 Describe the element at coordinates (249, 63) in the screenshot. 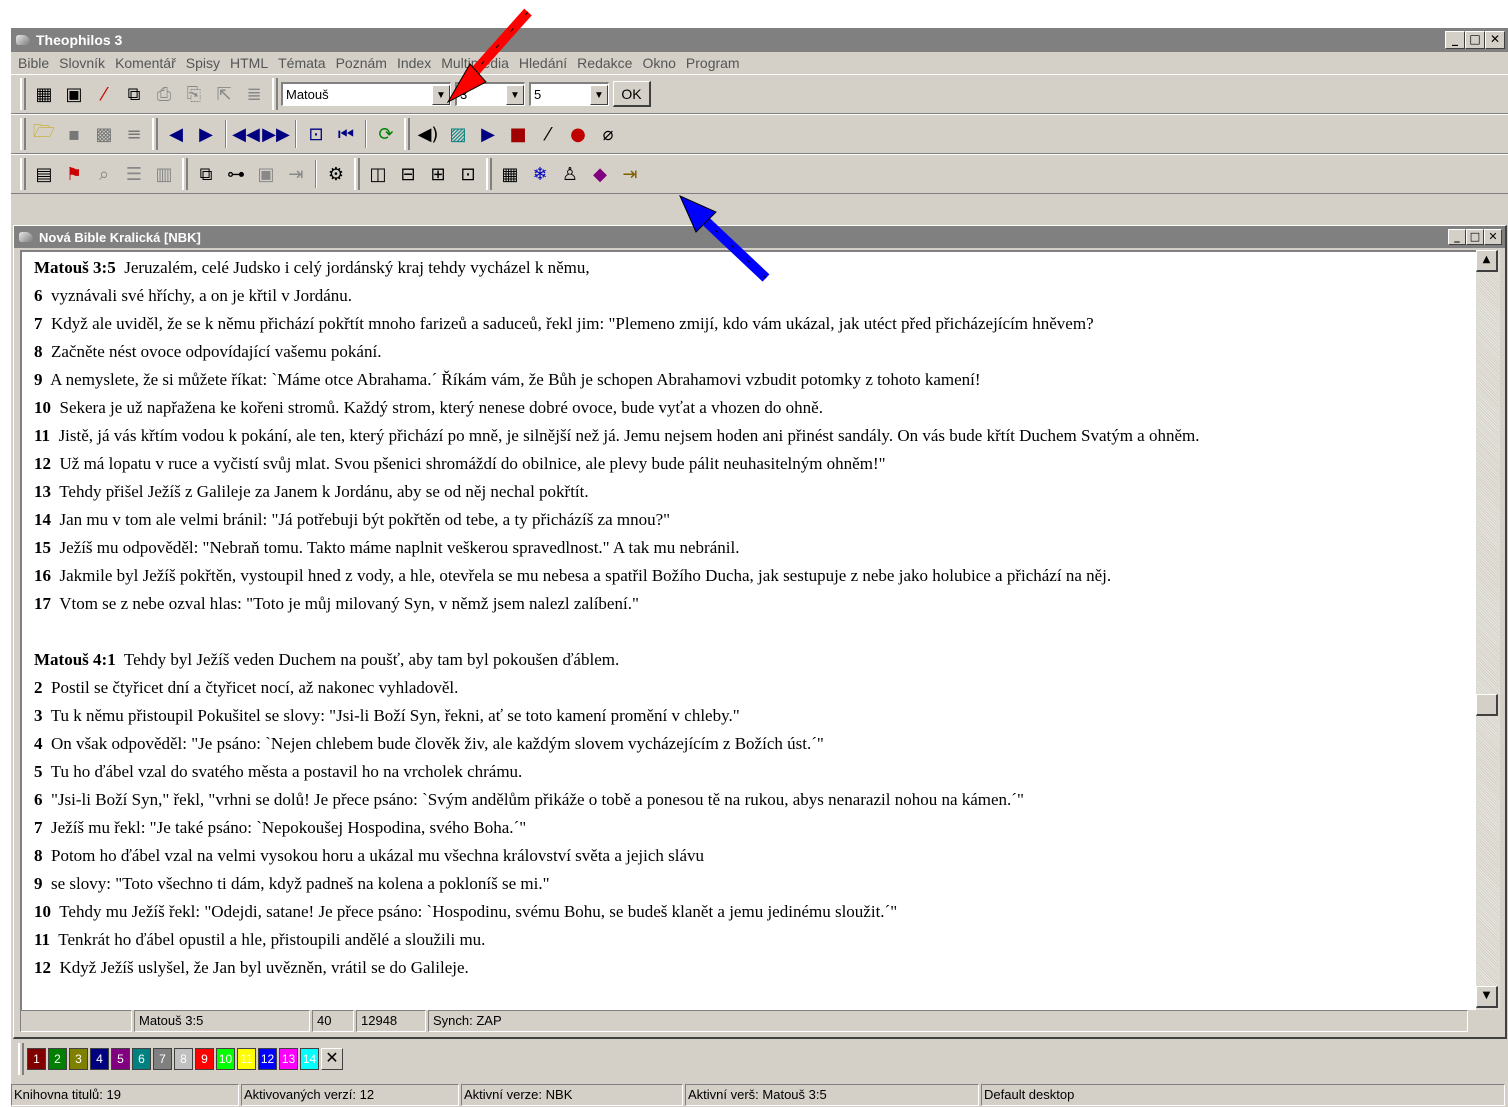

I see `menu-html: HTML` at that location.